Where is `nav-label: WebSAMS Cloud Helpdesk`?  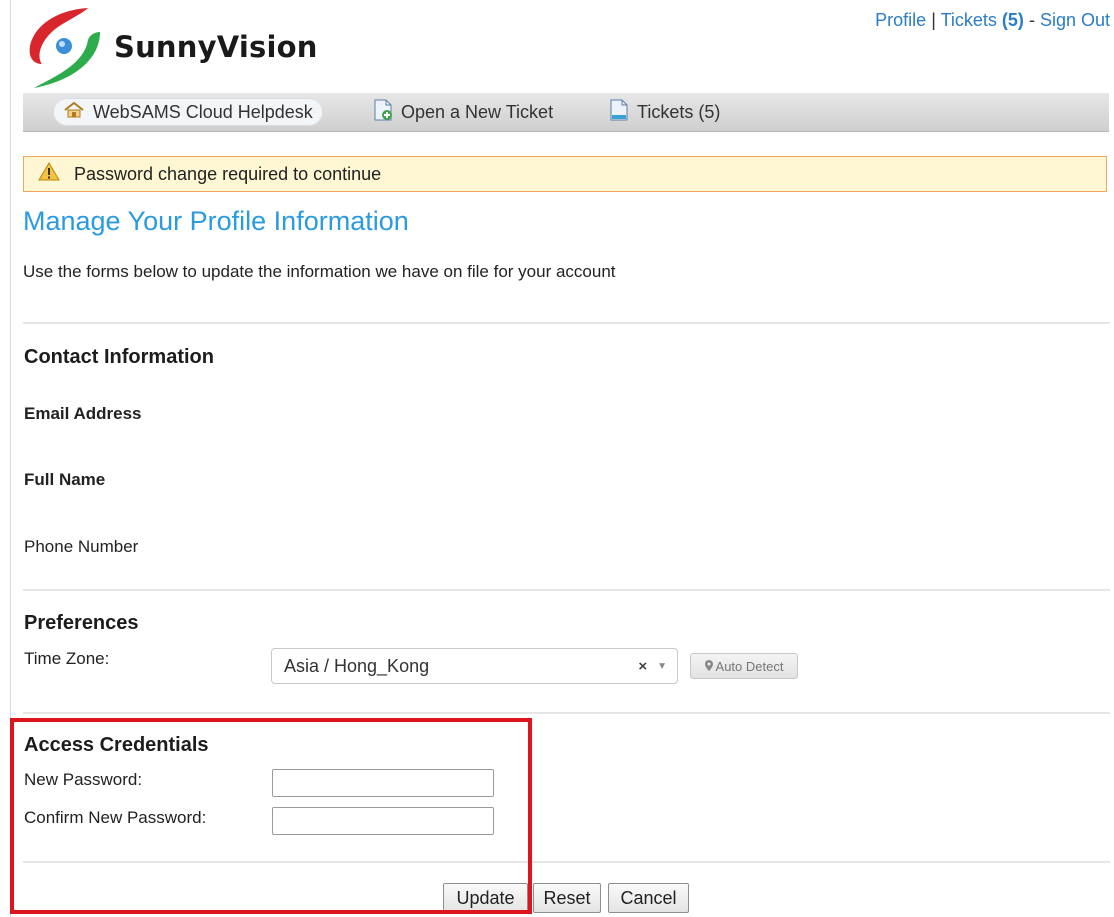 nav-label: WebSAMS Cloud Helpdesk is located at coordinates (203, 111).